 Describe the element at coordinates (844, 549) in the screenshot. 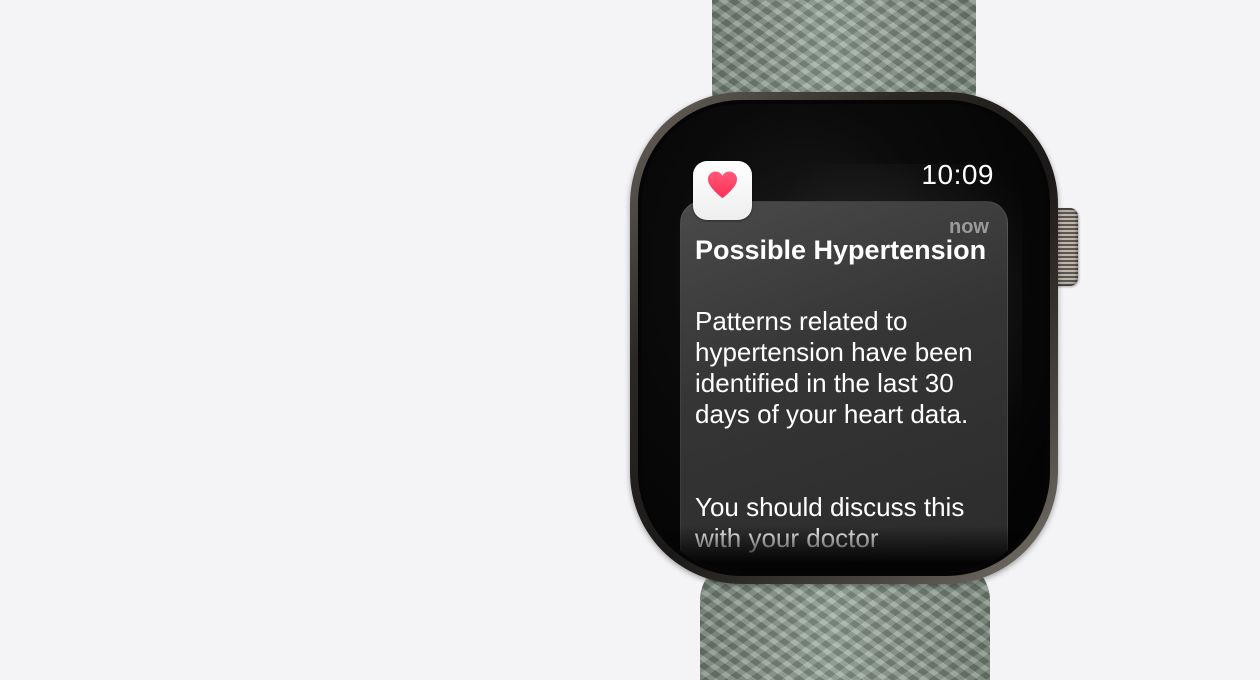

I see `screen-bottom-fade` at that location.